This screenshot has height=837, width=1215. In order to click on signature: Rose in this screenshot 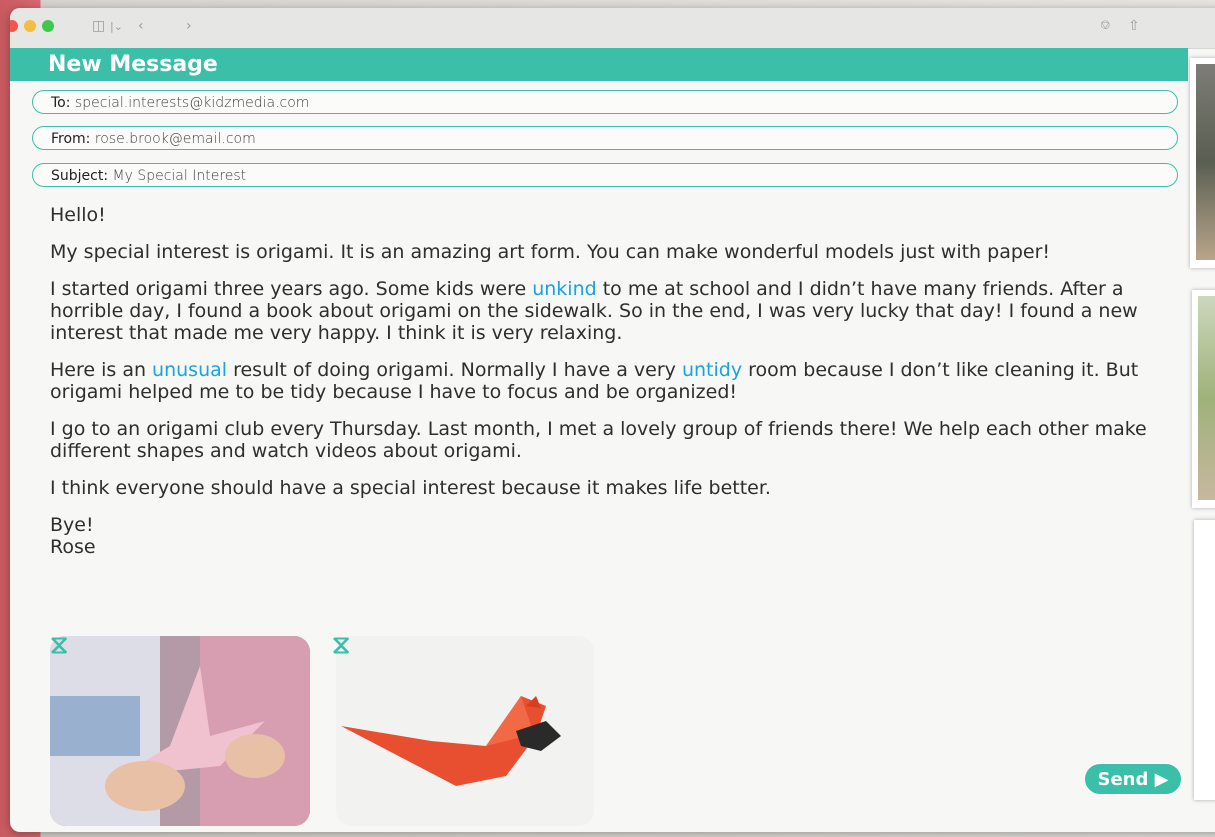, I will do `click(73, 547)`.